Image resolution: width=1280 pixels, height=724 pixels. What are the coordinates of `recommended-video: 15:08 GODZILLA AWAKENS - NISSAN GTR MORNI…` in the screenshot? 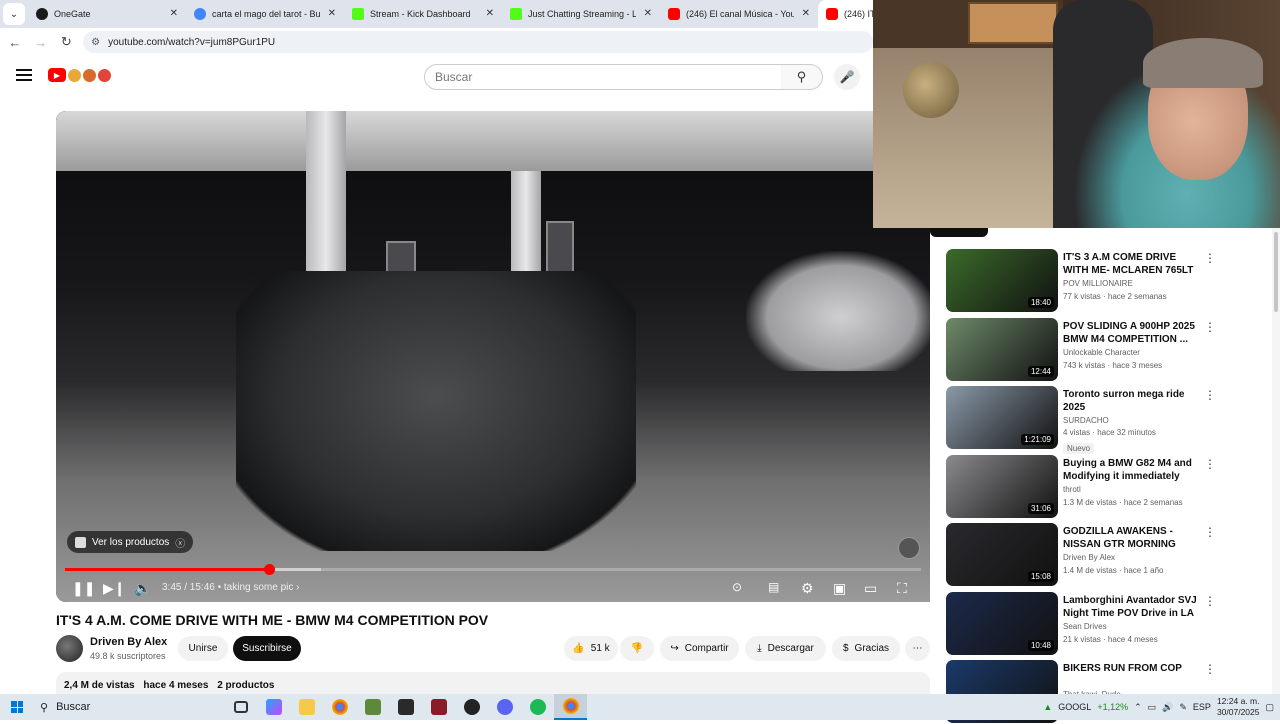 It's located at (1096, 555).